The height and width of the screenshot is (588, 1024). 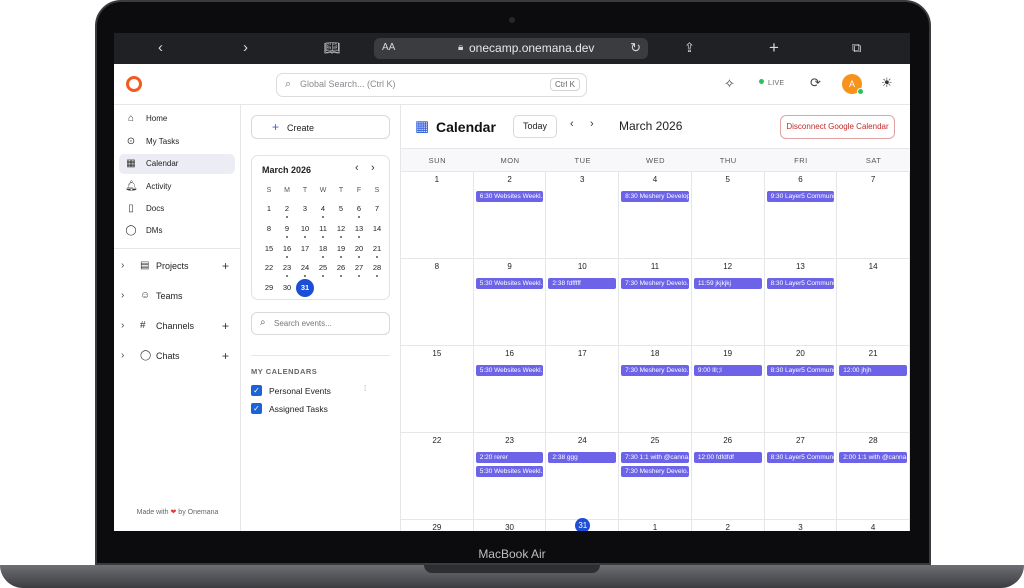 What do you see at coordinates (177, 267) in the screenshot?
I see `sidebar-group-projects: › ▤ Projects +` at bounding box center [177, 267].